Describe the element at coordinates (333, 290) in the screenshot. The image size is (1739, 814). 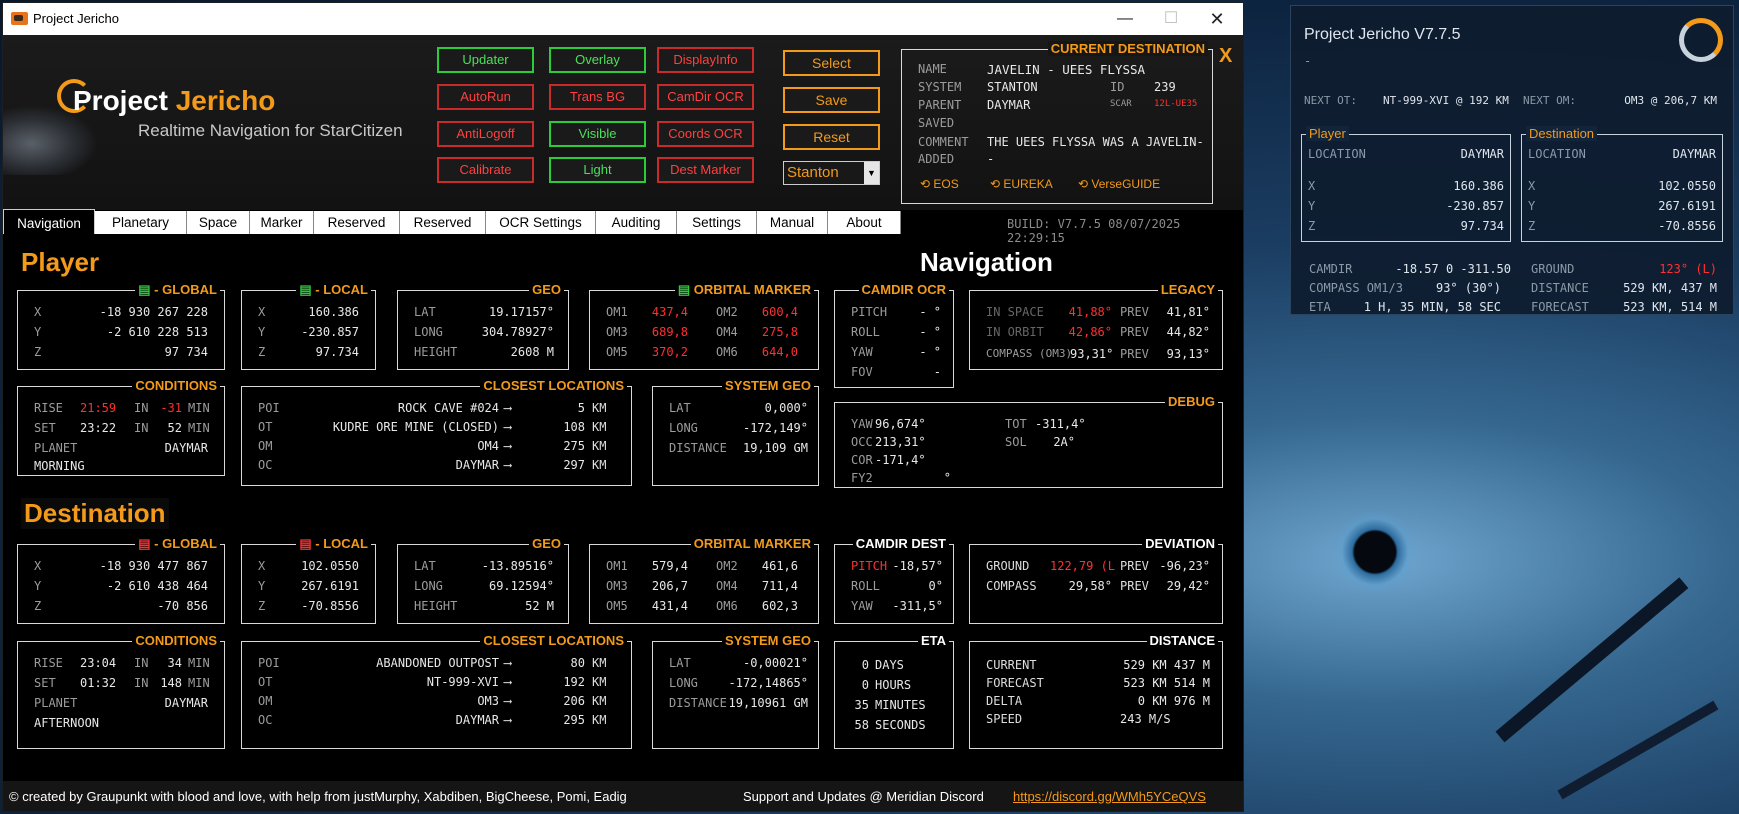
I see `panel-caption: ▤ - LOCAL` at that location.